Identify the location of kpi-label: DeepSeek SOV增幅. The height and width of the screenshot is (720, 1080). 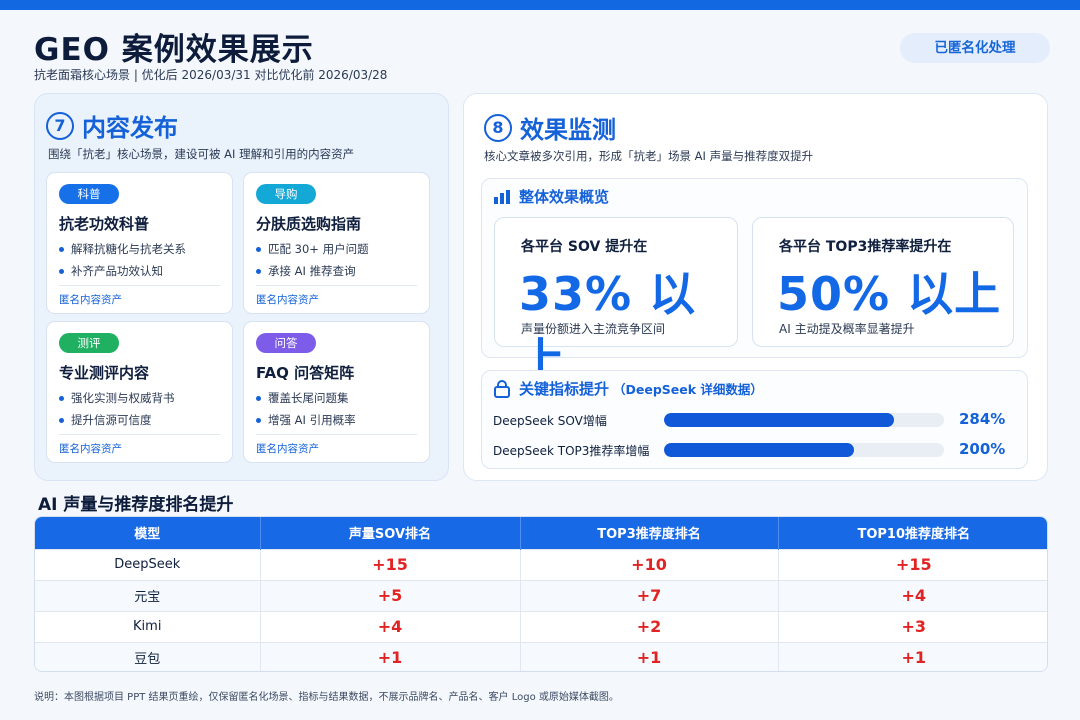
(550, 421).